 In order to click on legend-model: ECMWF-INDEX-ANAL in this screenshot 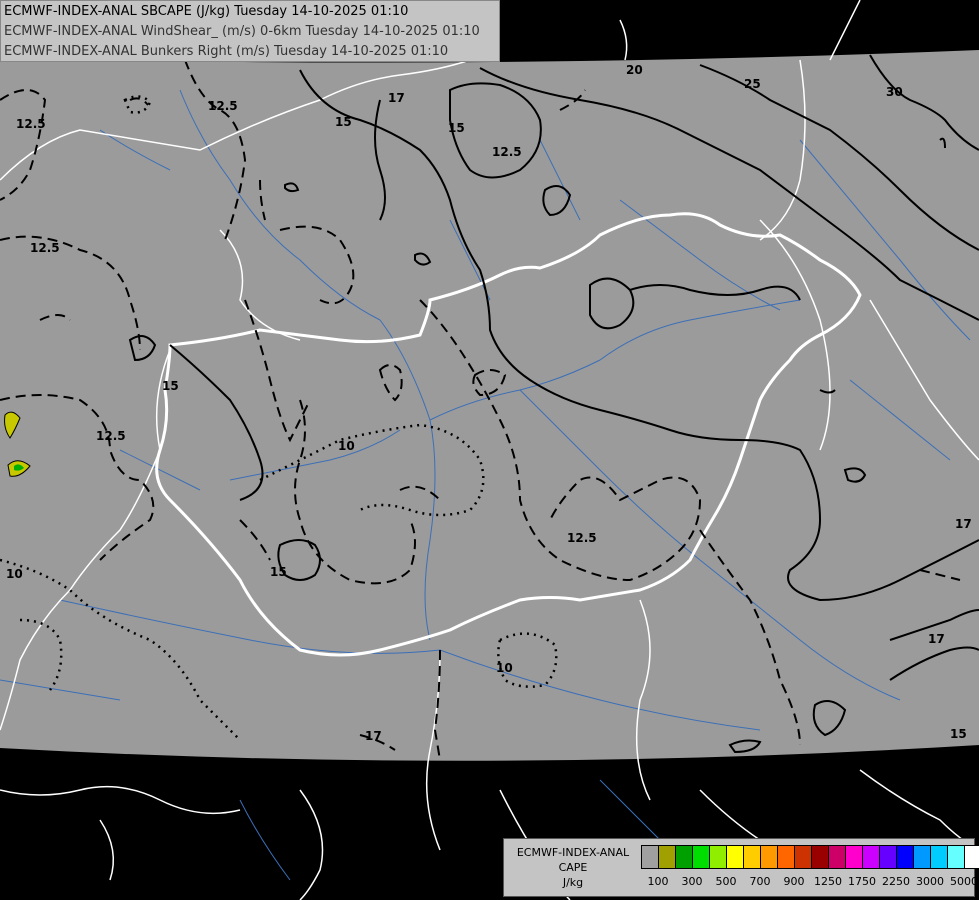, I will do `click(573, 852)`.